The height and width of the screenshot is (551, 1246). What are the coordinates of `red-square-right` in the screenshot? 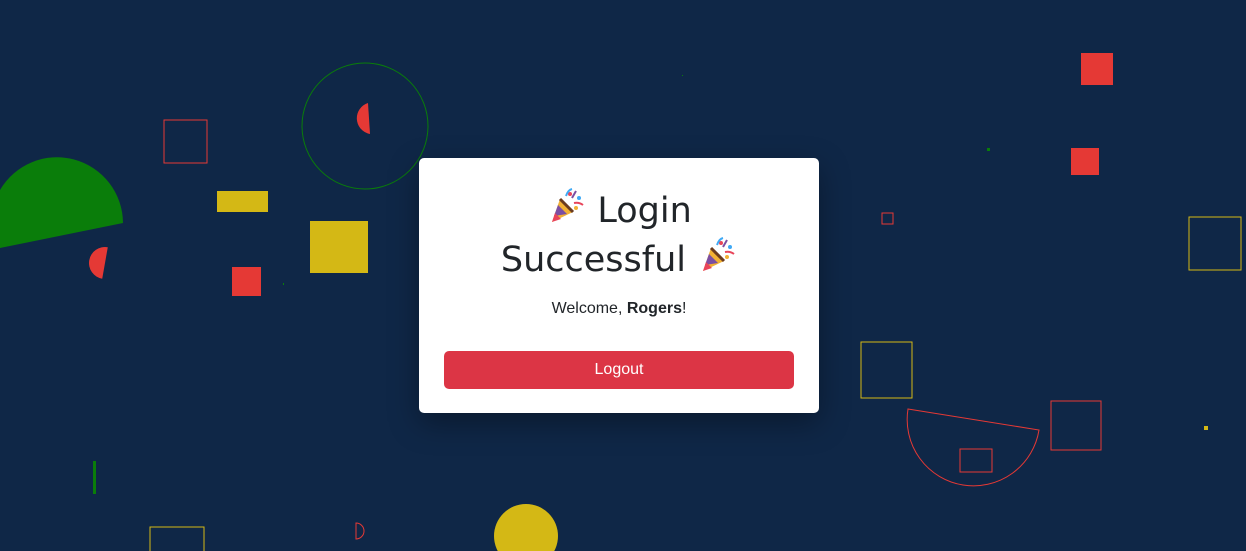 It's located at (1085, 161).